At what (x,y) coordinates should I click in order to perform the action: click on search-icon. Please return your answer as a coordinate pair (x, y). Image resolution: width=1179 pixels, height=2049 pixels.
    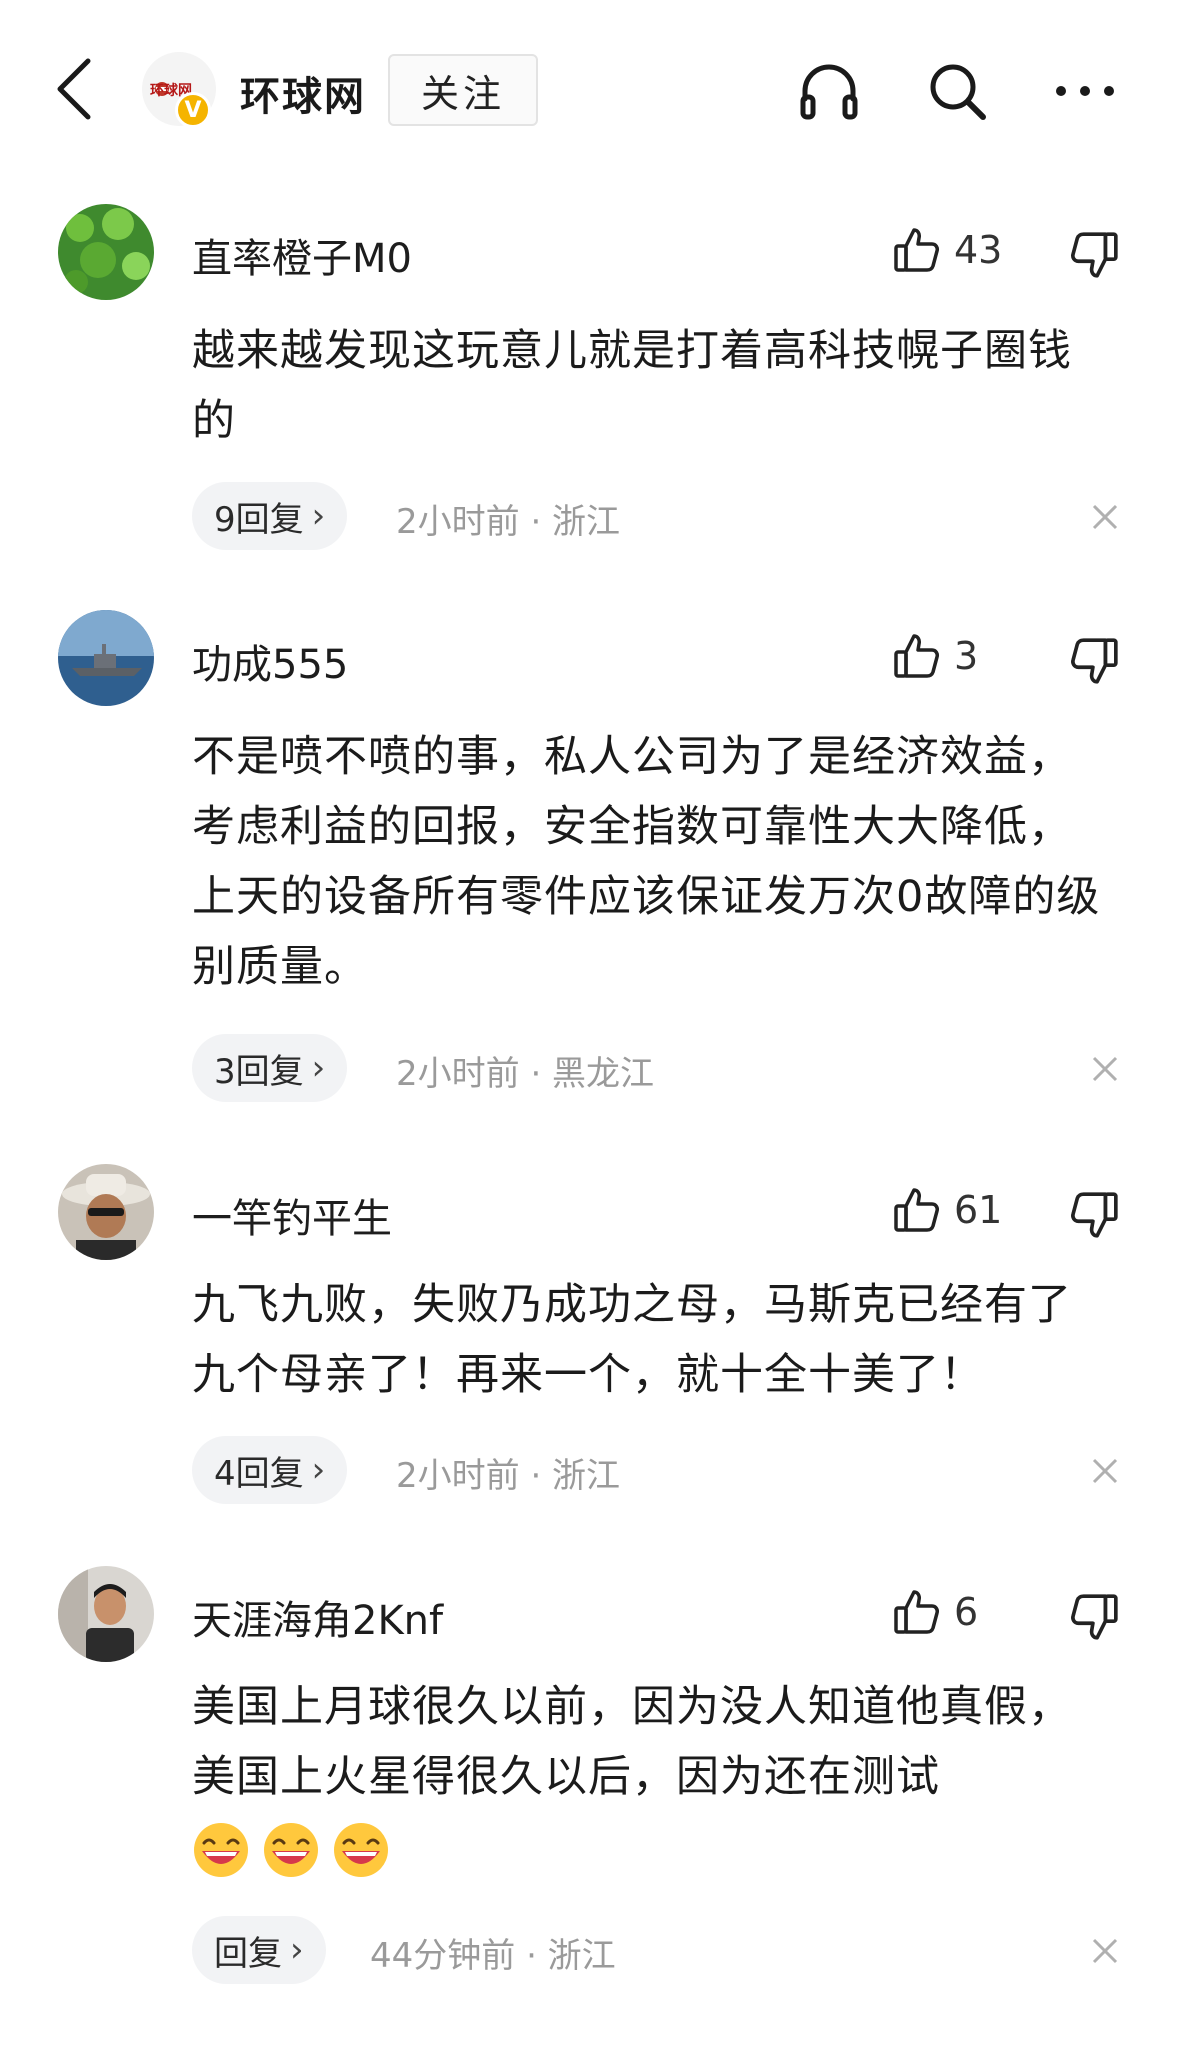
    Looking at the image, I should click on (958, 92).